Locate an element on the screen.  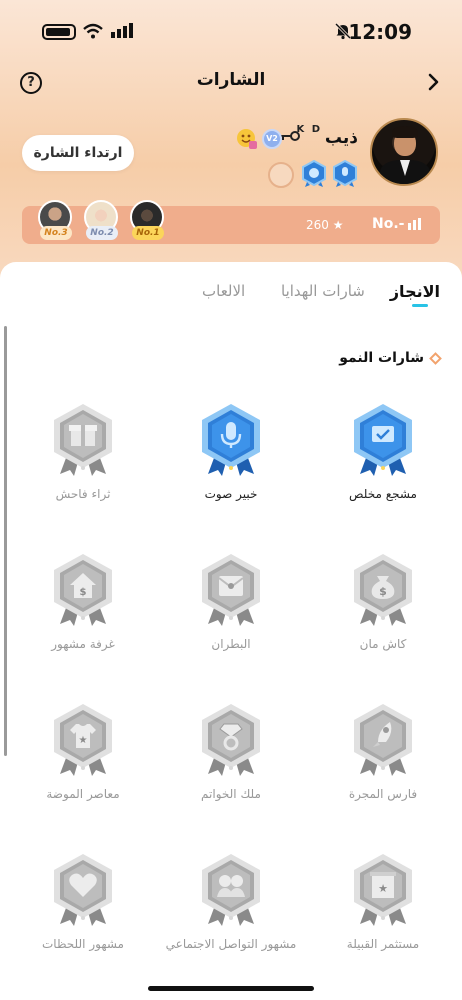
screen-check-icon is located at coordinates (383, 440).